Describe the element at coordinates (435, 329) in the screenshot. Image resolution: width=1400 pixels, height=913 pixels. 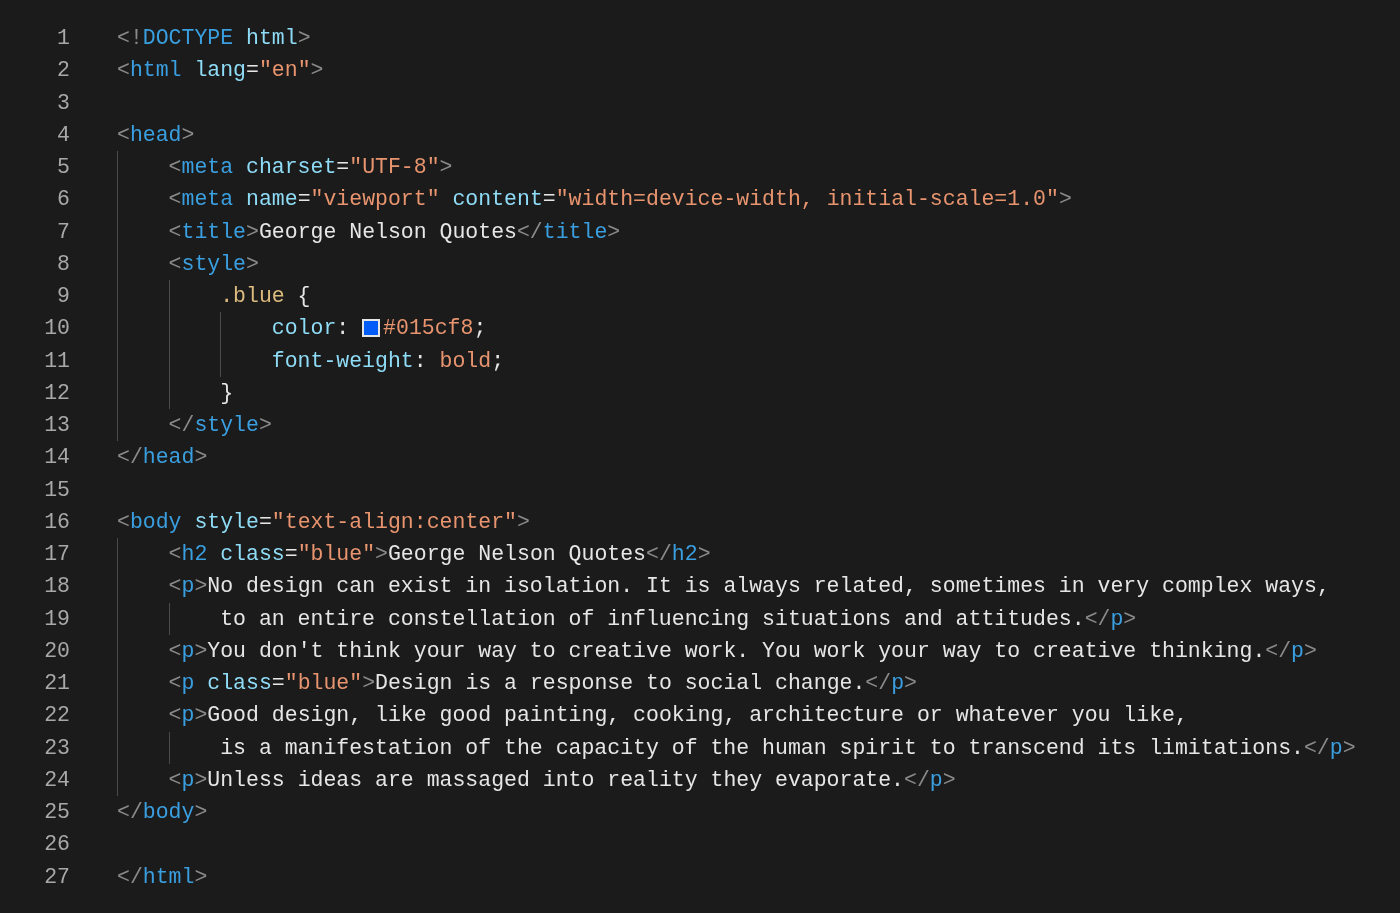
I see `code-line: #015cf8;` at that location.